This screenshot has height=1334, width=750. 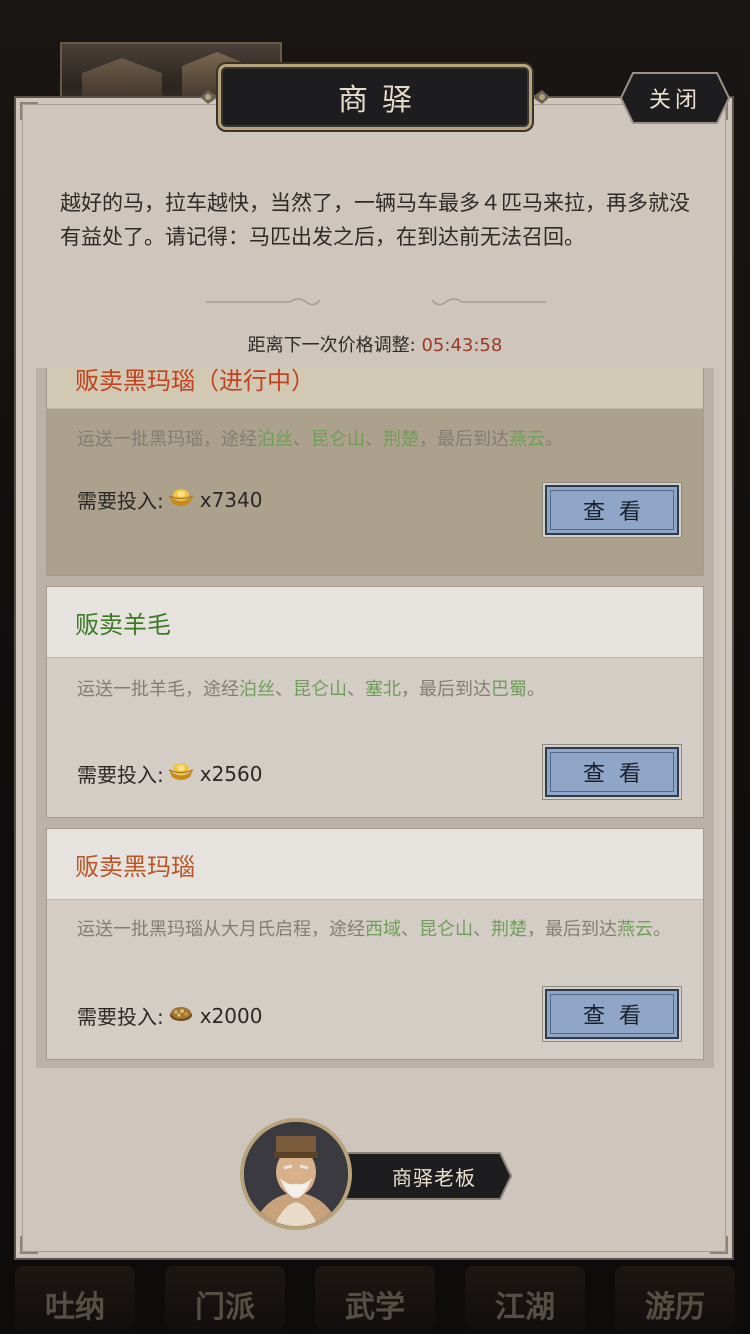 I want to click on ore-icon, so click(x=181, y=1015).